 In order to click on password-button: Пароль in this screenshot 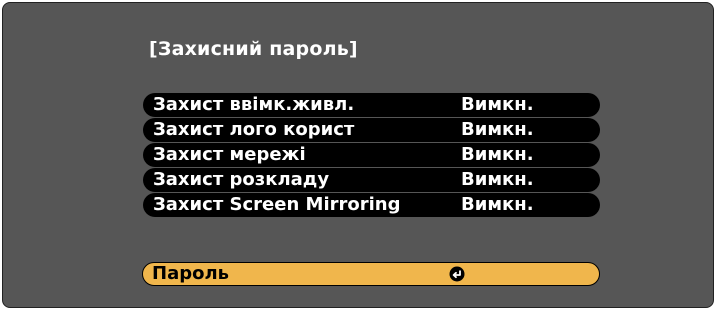, I will do `click(371, 274)`.